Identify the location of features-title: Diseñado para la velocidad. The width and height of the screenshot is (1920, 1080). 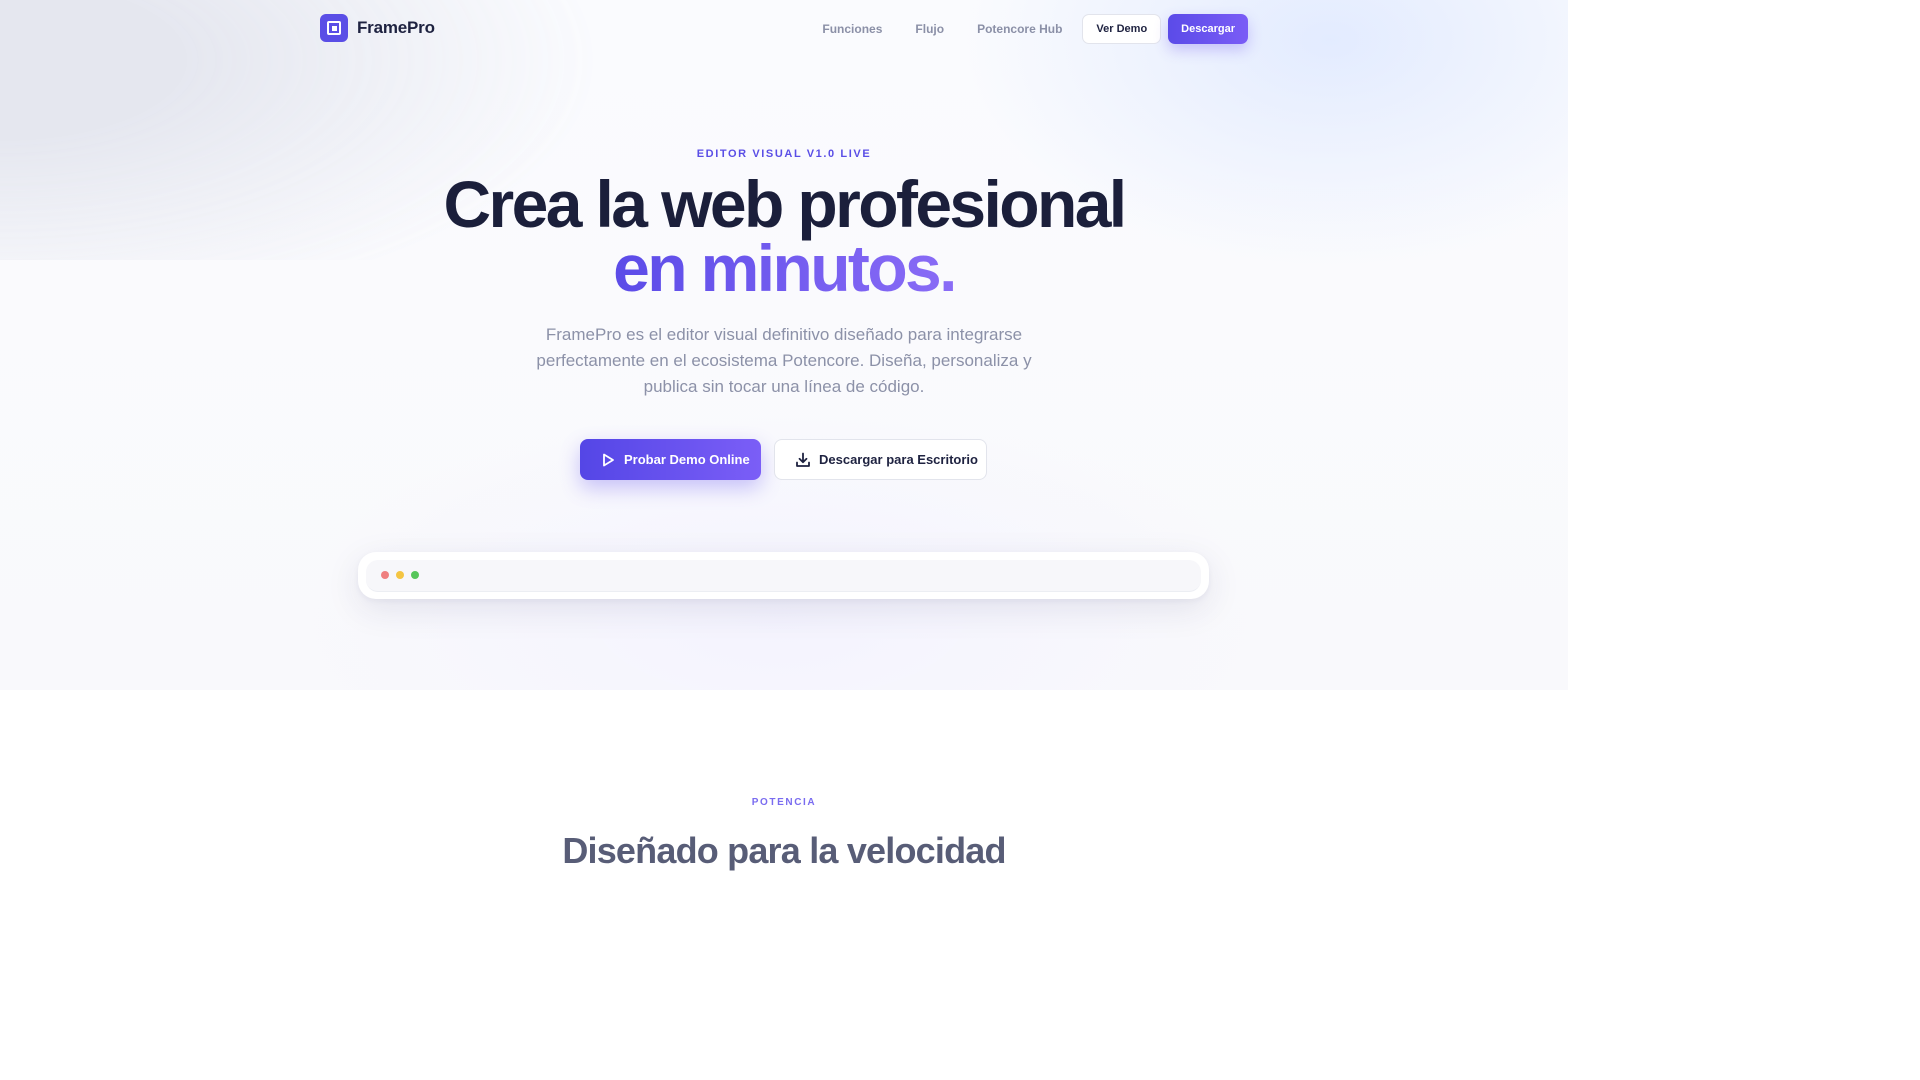
(784, 850).